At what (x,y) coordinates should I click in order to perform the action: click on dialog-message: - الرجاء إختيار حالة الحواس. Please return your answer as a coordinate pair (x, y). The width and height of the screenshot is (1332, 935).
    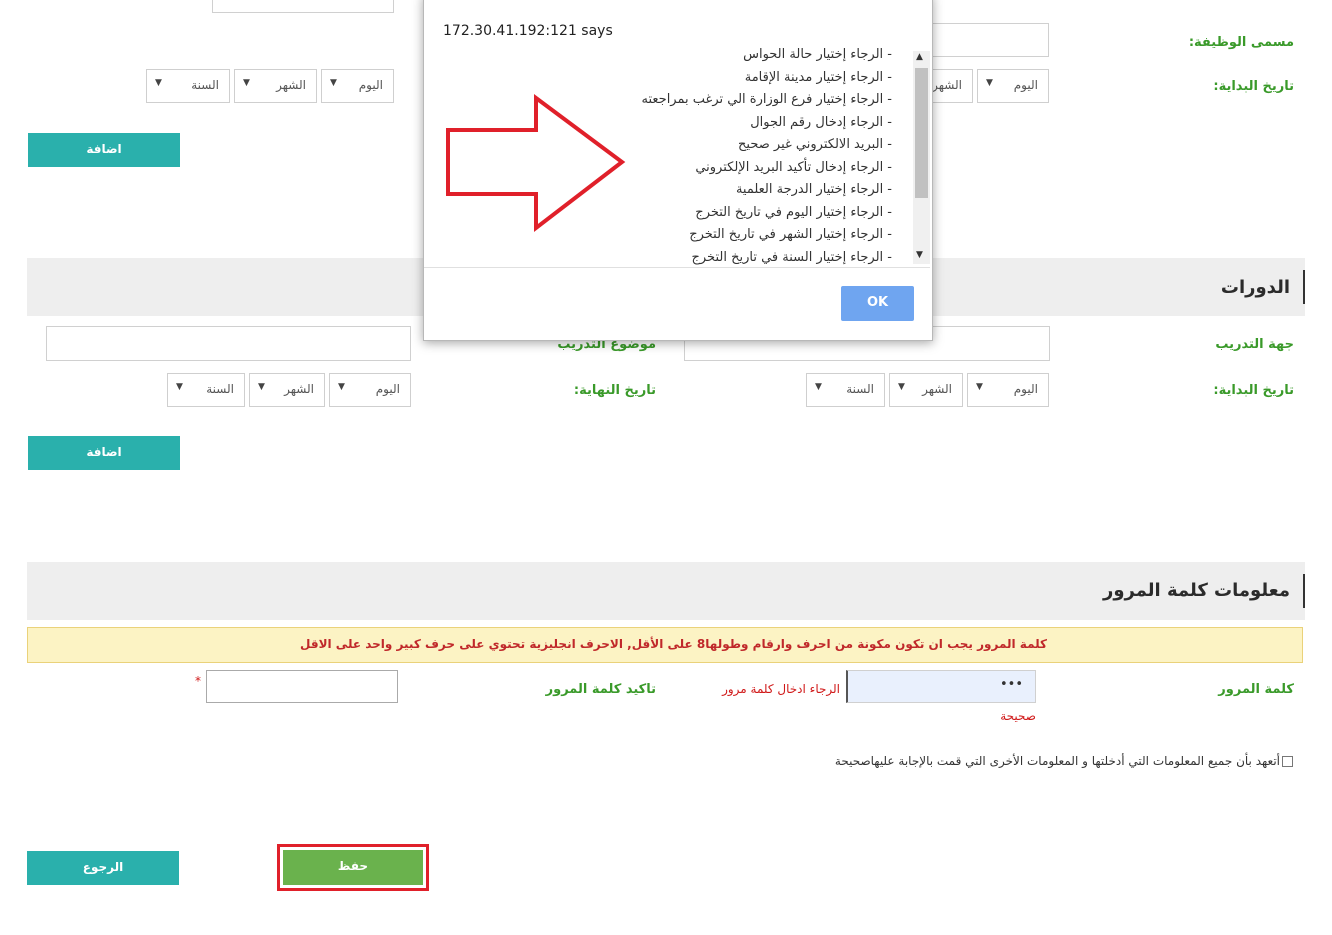
    Looking at the image, I should click on (817, 54).